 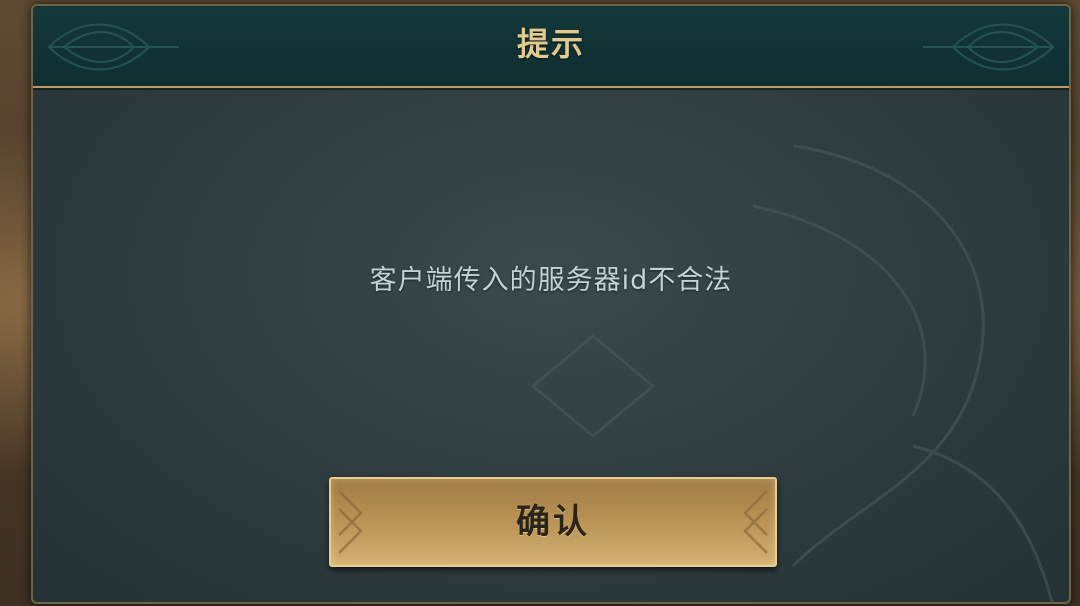 What do you see at coordinates (550, 44) in the screenshot?
I see `dialog-title: 提示` at bounding box center [550, 44].